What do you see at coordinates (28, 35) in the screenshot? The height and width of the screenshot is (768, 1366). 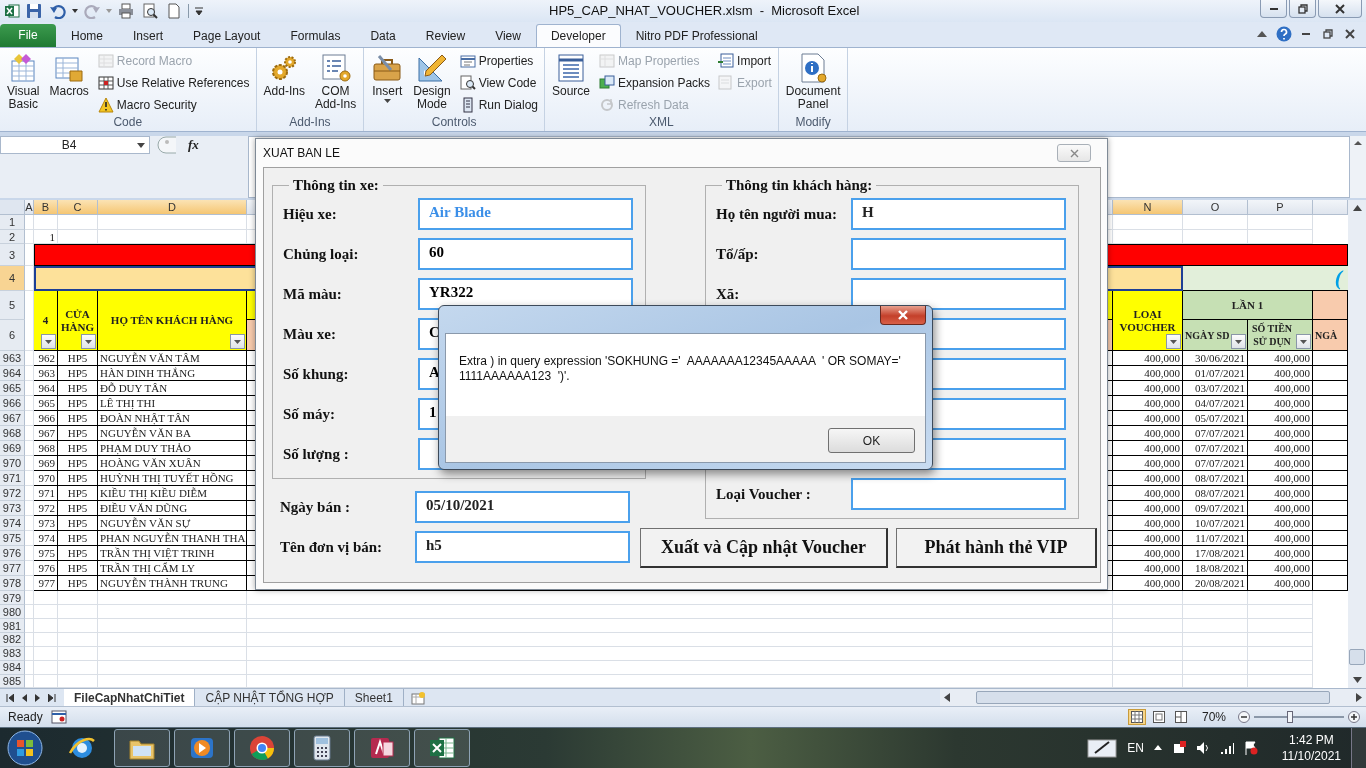 I see `file-tab: File` at bounding box center [28, 35].